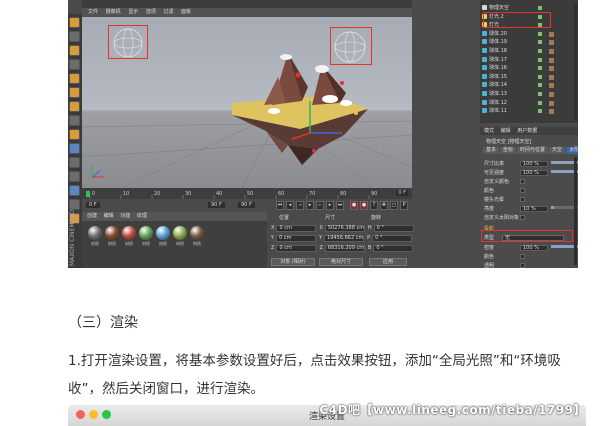  What do you see at coordinates (74, 120) in the screenshot?
I see `snap-icon` at bounding box center [74, 120].